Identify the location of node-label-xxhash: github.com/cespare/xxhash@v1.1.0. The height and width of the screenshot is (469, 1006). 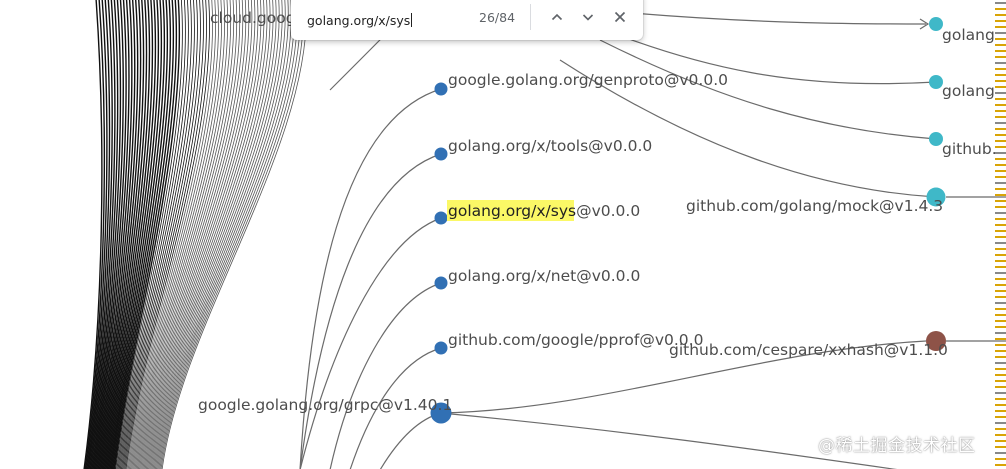
(808, 350).